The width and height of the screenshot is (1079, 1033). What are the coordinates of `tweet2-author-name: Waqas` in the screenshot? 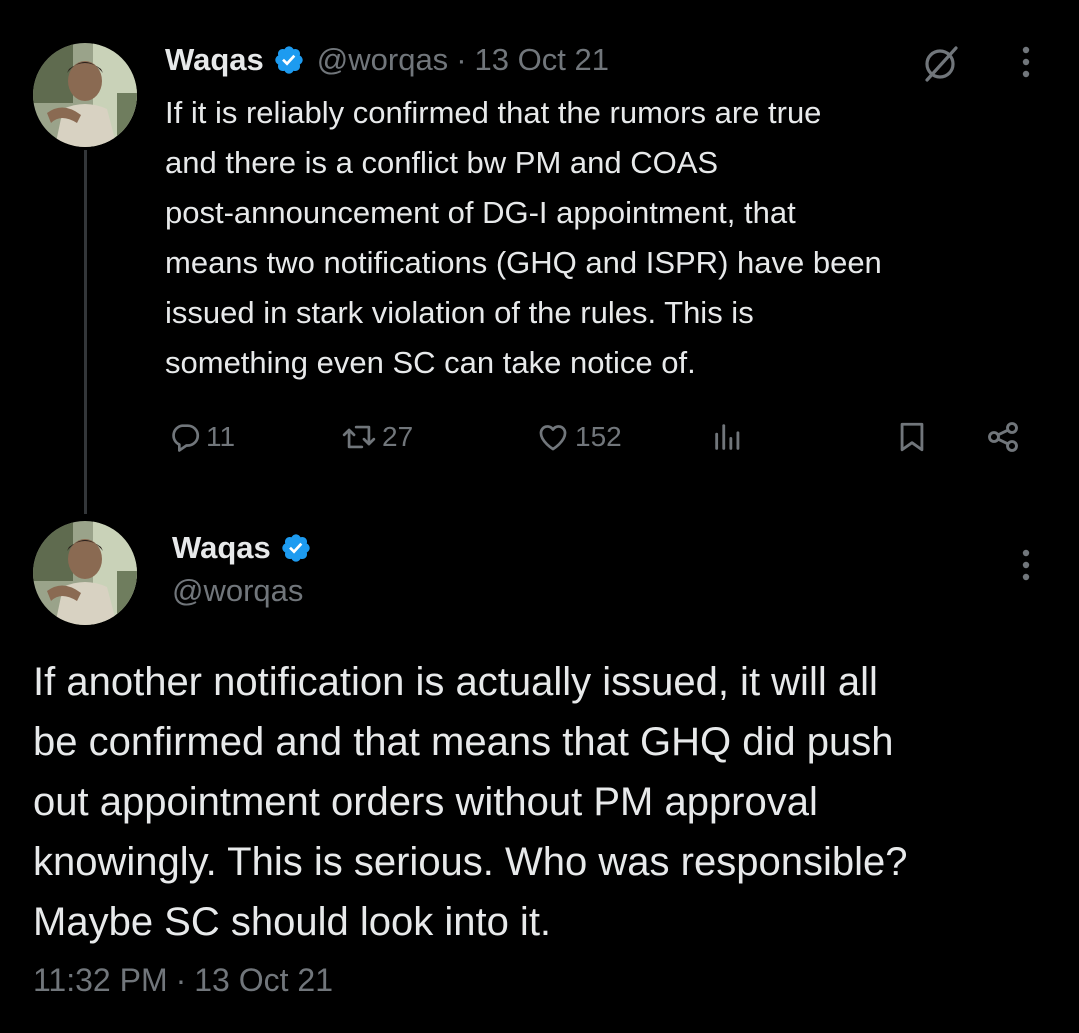 It's located at (221, 548).